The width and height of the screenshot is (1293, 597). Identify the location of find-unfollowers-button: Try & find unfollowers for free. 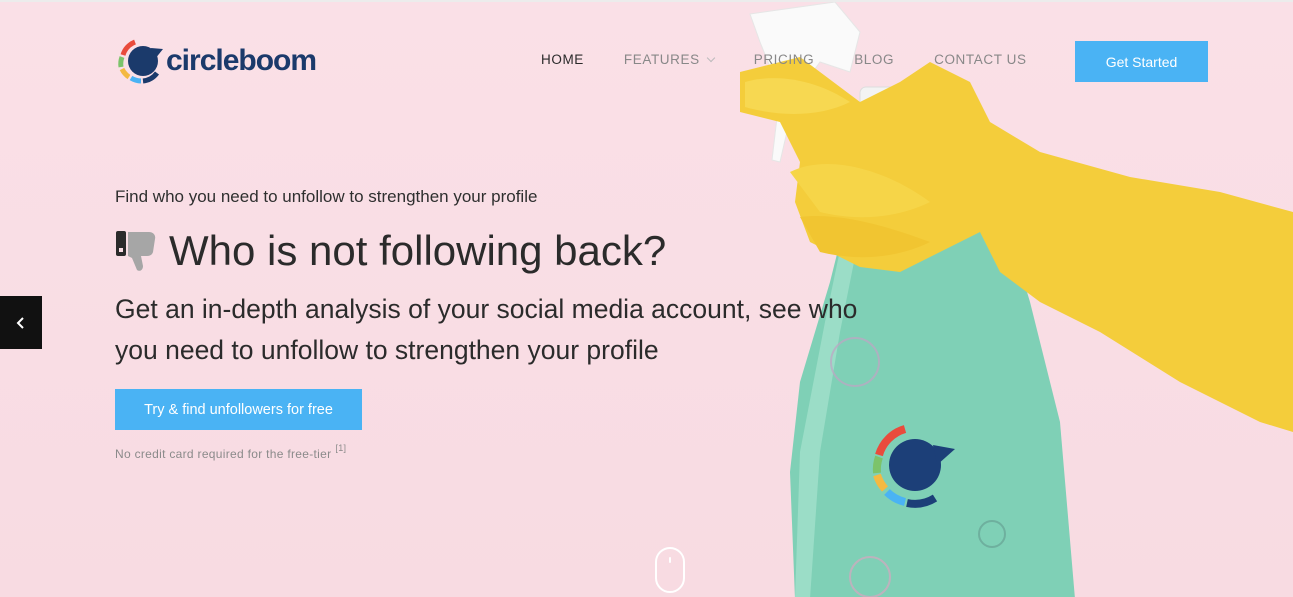
(238, 409).